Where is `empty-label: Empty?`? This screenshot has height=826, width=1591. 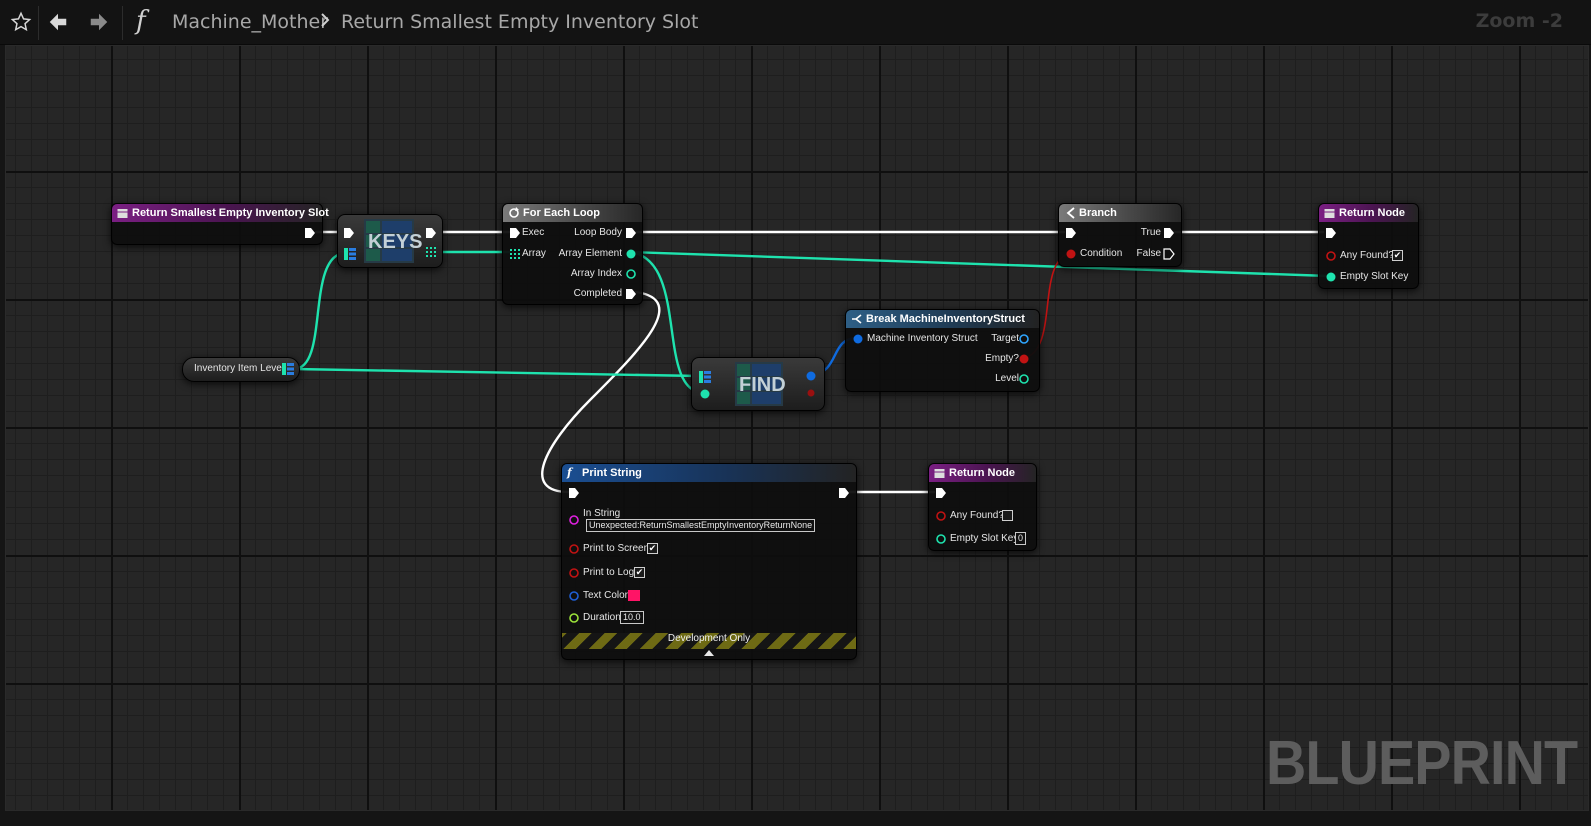 empty-label: Empty? is located at coordinates (1002, 358).